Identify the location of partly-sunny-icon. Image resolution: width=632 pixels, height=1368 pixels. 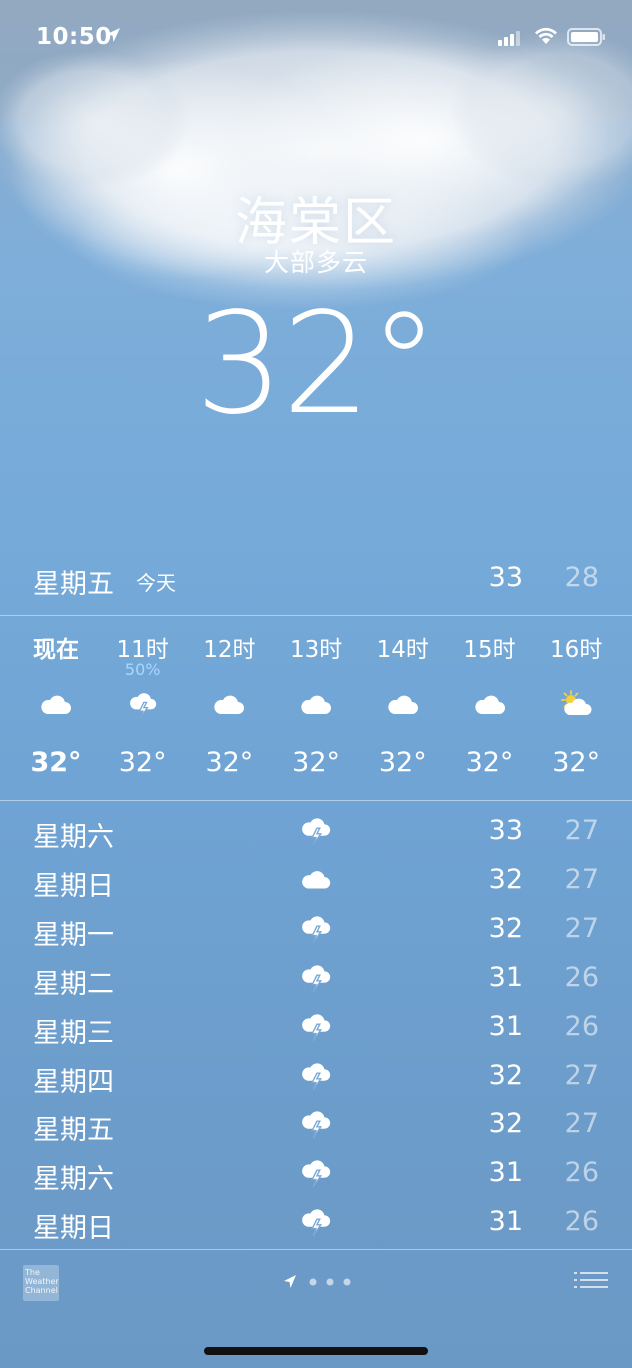
(576, 705).